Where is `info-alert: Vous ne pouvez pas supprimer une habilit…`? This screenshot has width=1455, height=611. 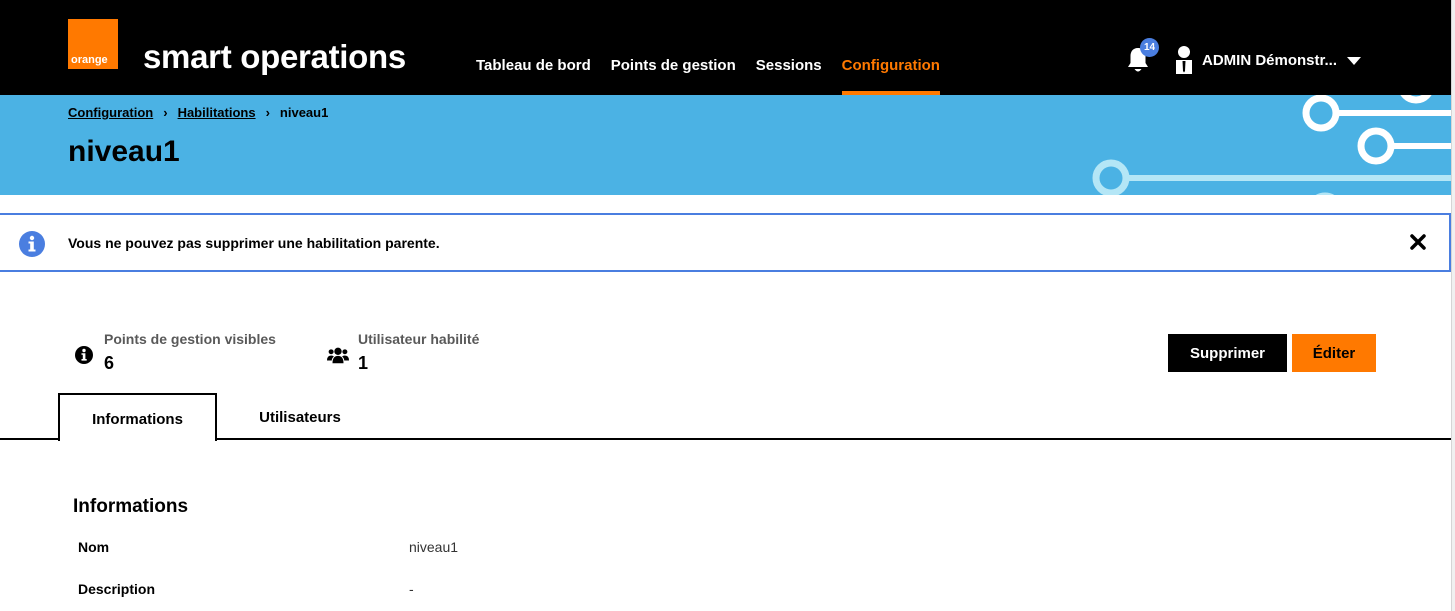
info-alert: Vous ne pouvez pas supprimer une habilit… is located at coordinates (725, 242).